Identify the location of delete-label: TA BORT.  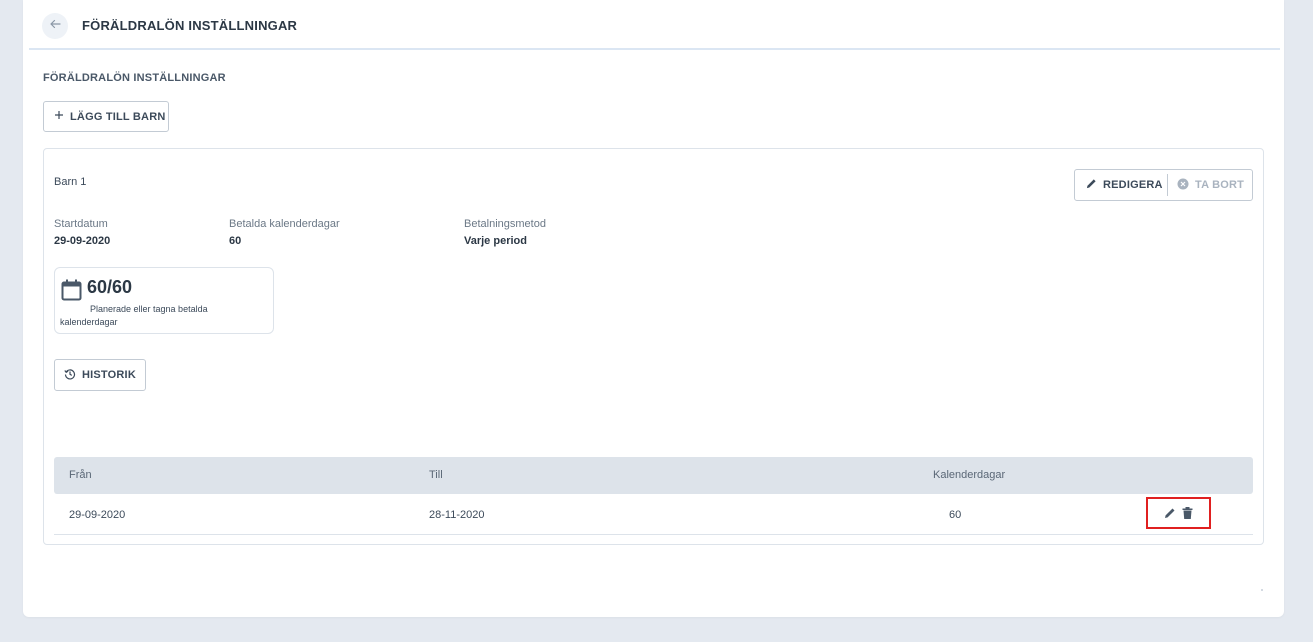
(1220, 185).